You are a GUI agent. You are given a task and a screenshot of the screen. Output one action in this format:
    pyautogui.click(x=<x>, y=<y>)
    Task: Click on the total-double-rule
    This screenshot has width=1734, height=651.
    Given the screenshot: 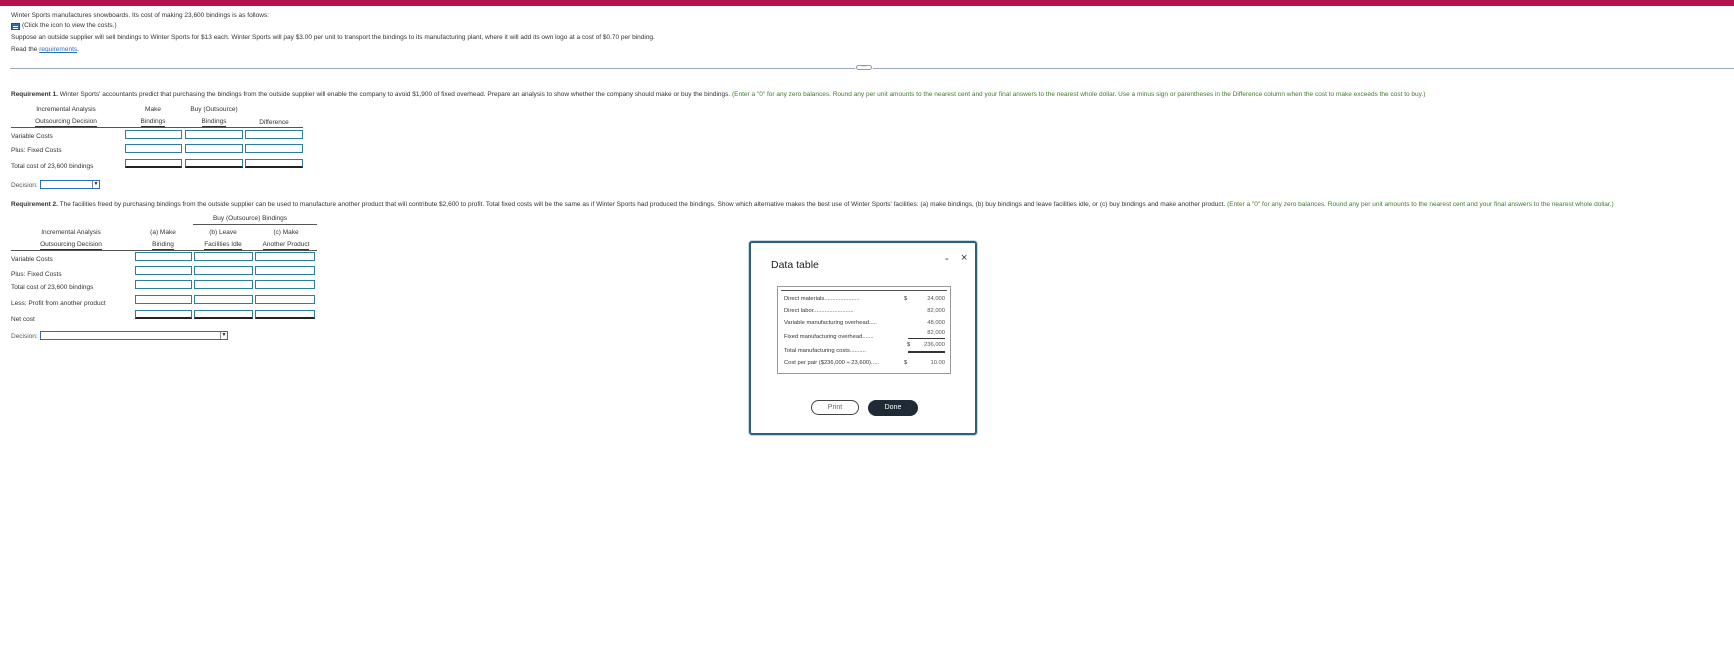 What is the action you would take?
    pyautogui.click(x=926, y=352)
    